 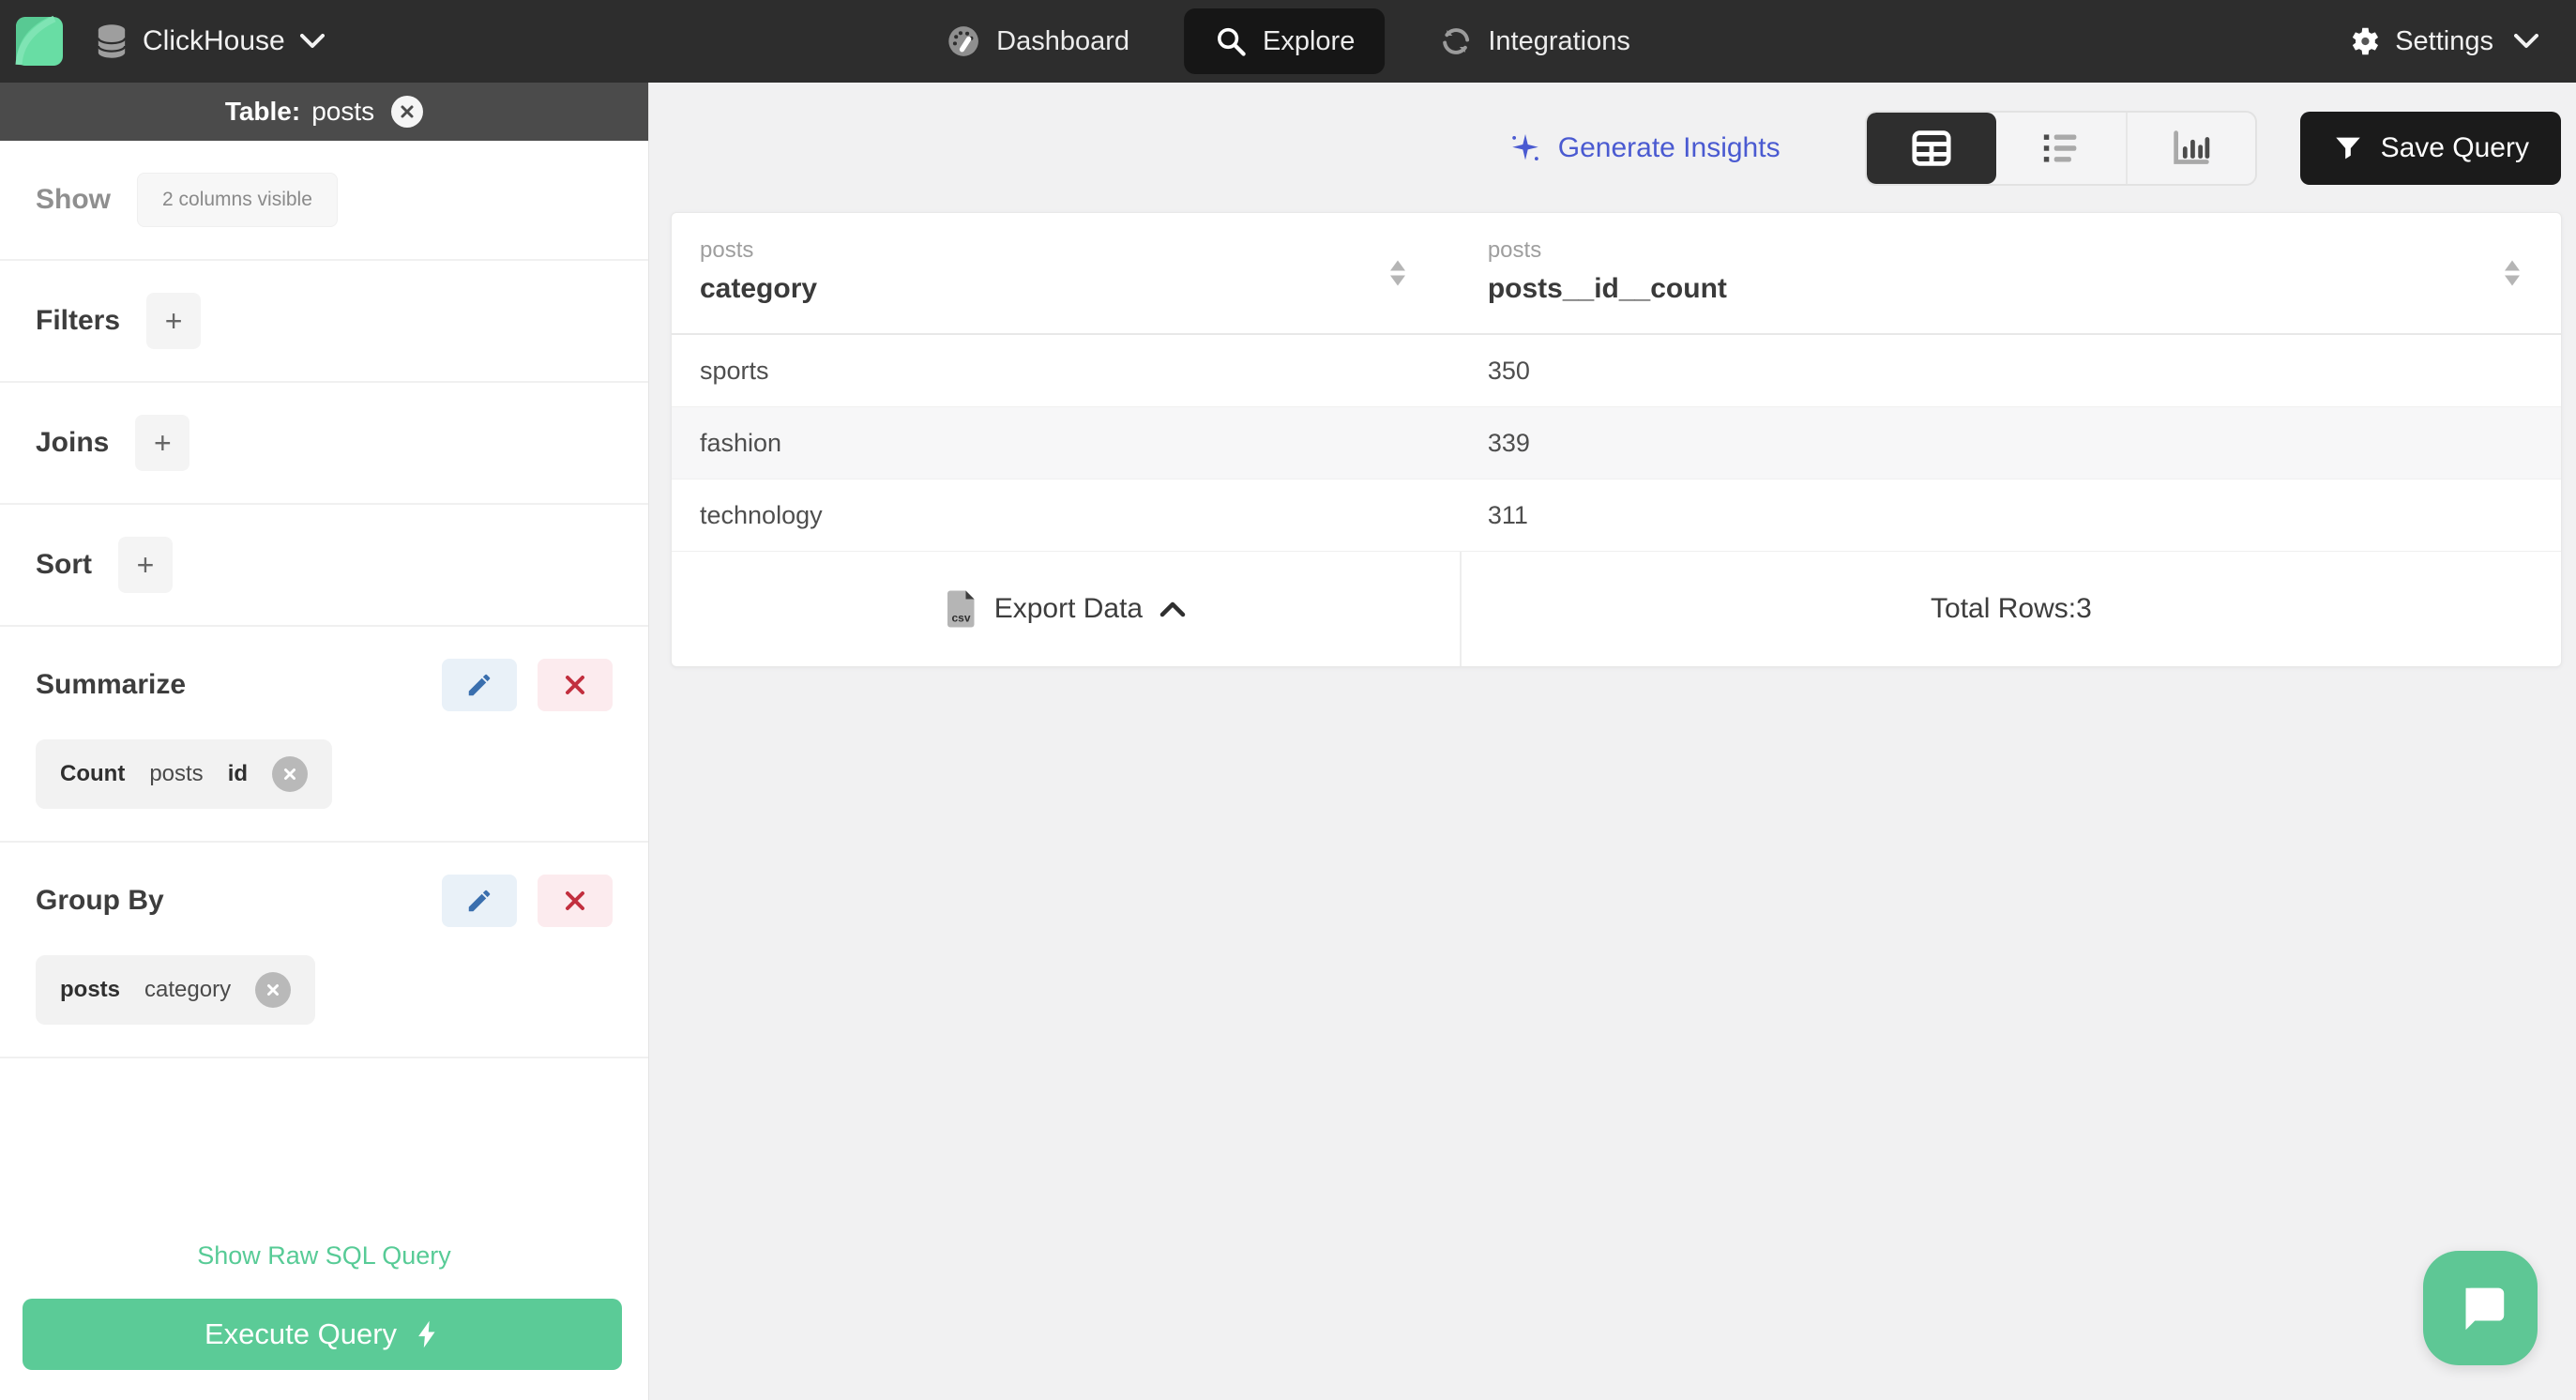 I want to click on search-icon, so click(x=1231, y=41).